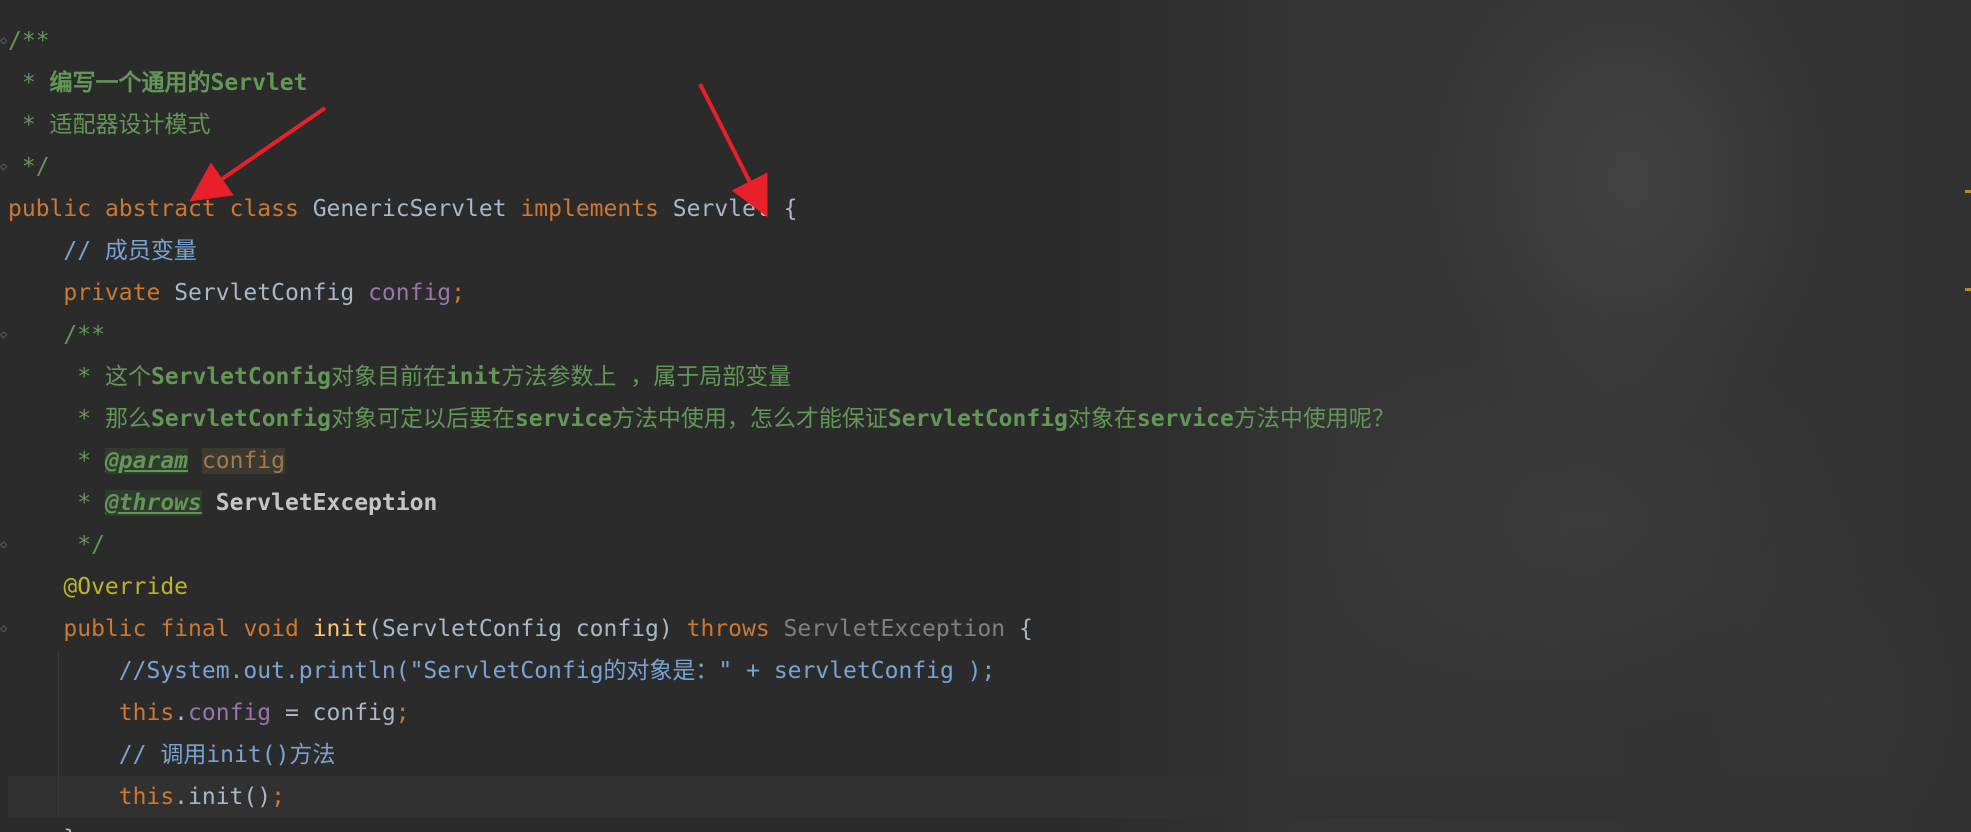 The width and height of the screenshot is (1971, 832). I want to click on code-line: * @throws ServletException, so click(989, 503).